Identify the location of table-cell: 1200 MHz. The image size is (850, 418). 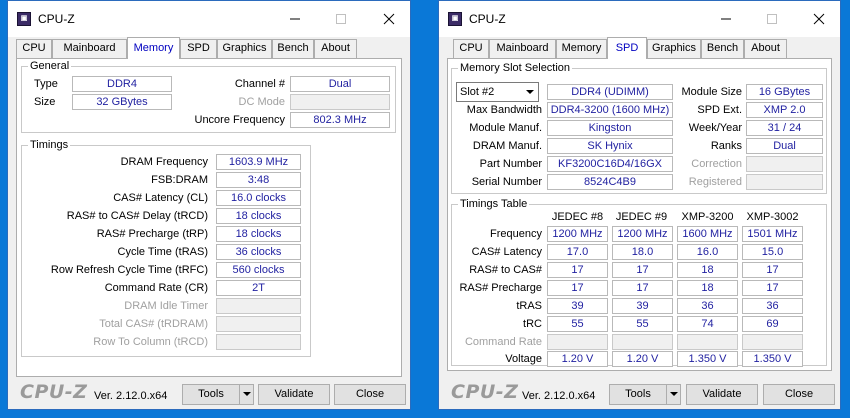
(642, 234).